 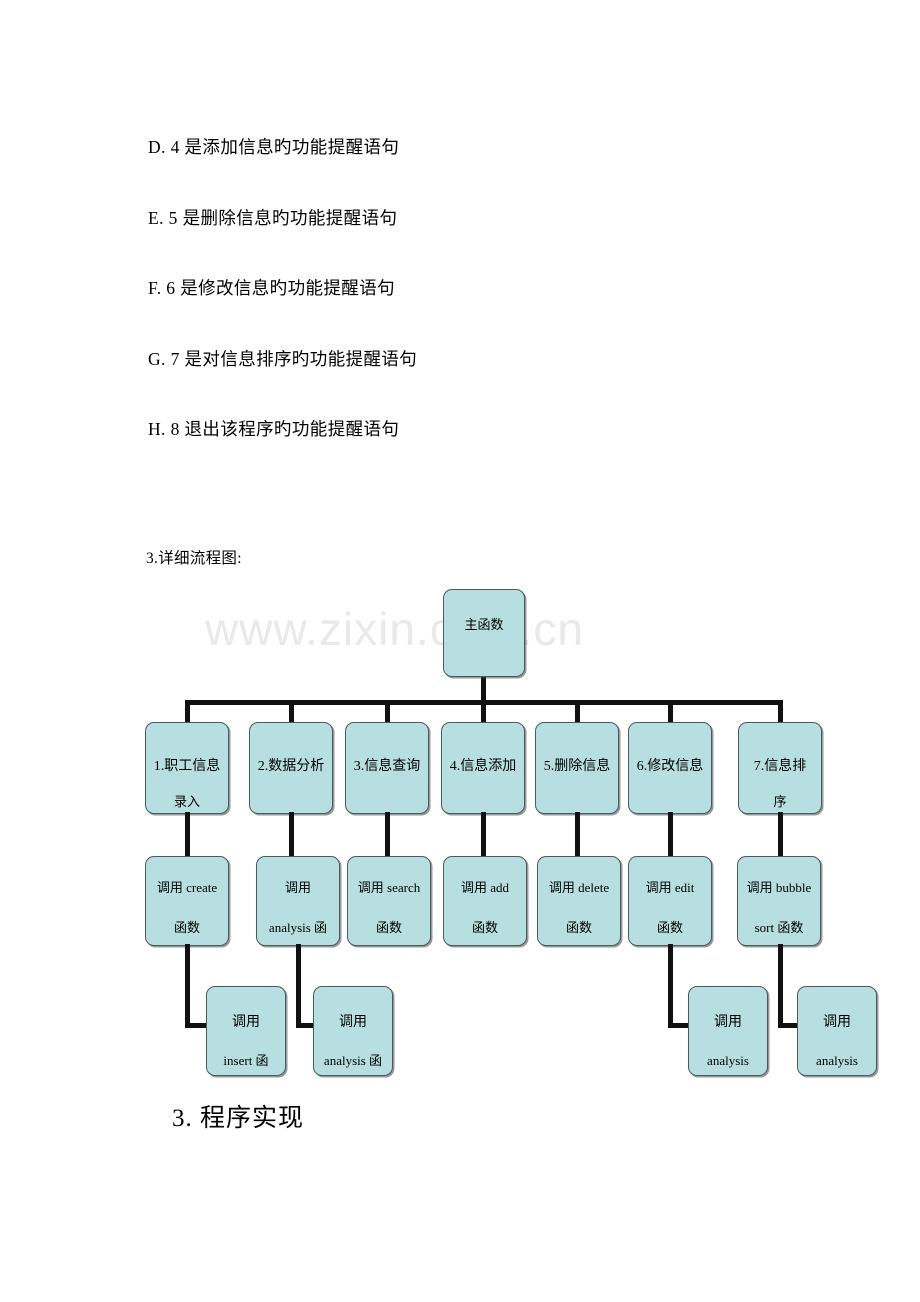 What do you see at coordinates (187, 835) in the screenshot?
I see `connector-node1-to-call1` at bounding box center [187, 835].